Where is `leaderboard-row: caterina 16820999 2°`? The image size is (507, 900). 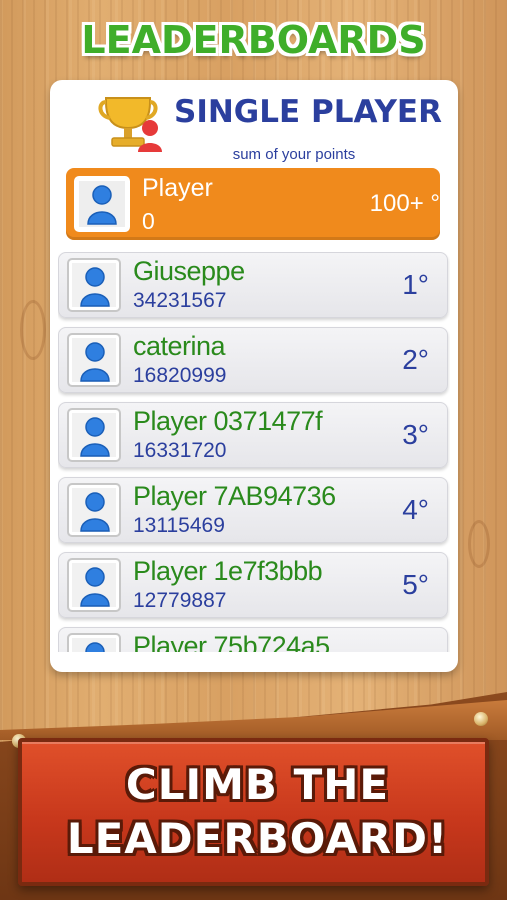
leaderboard-row: caterina 16820999 2° is located at coordinates (253, 360).